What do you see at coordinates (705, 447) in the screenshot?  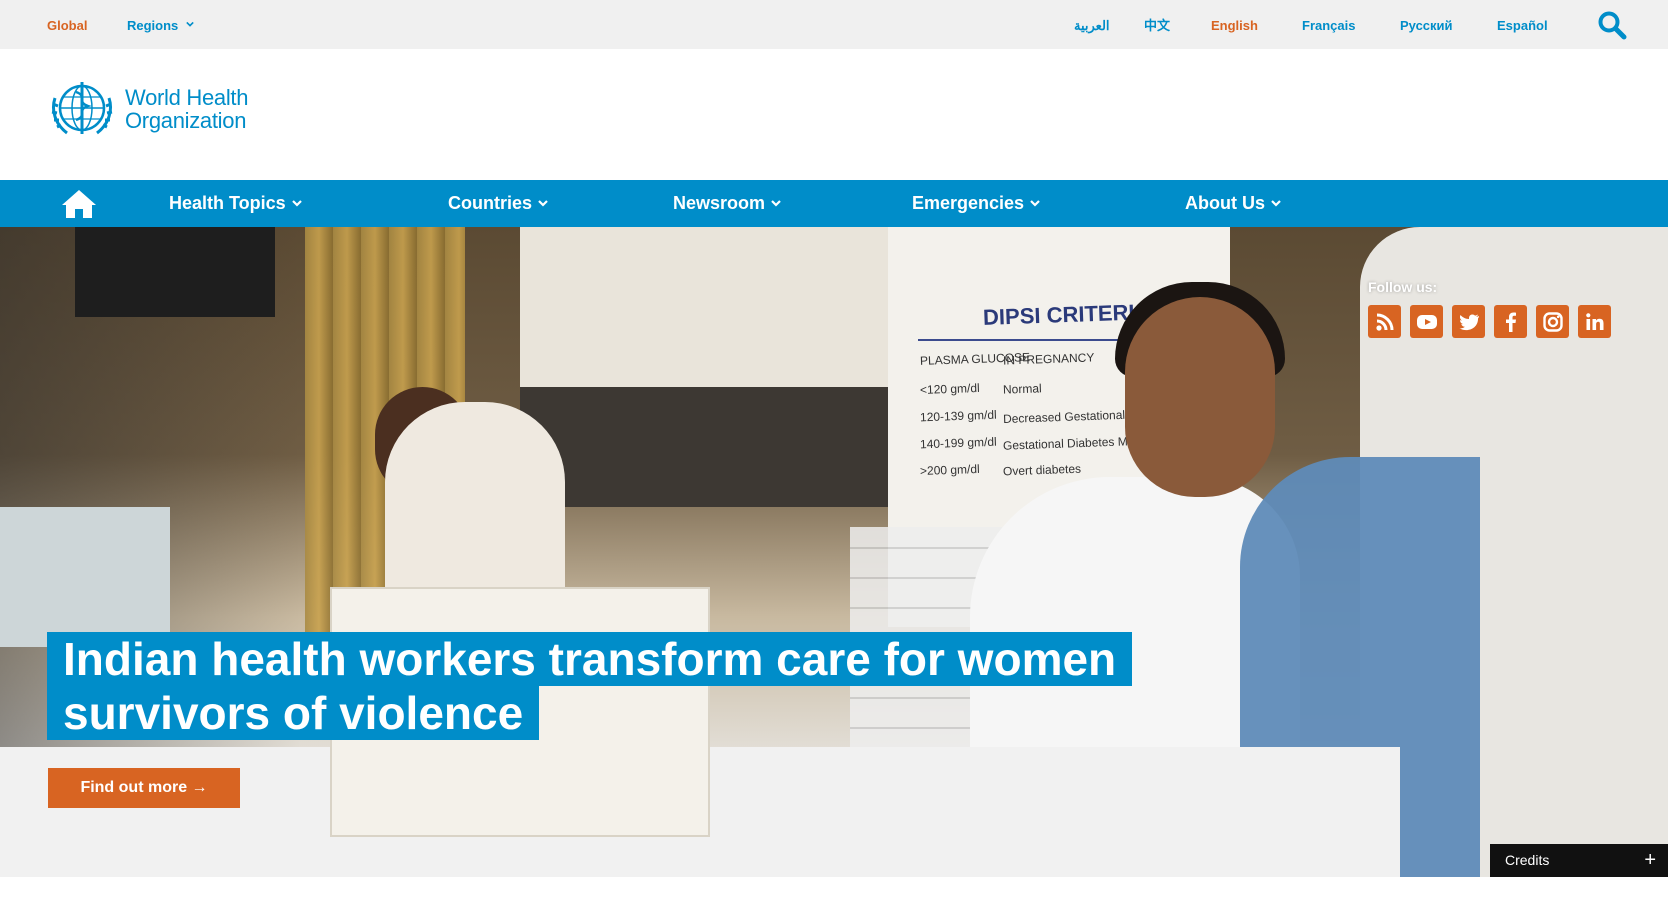 I see `photo-wall-dado` at bounding box center [705, 447].